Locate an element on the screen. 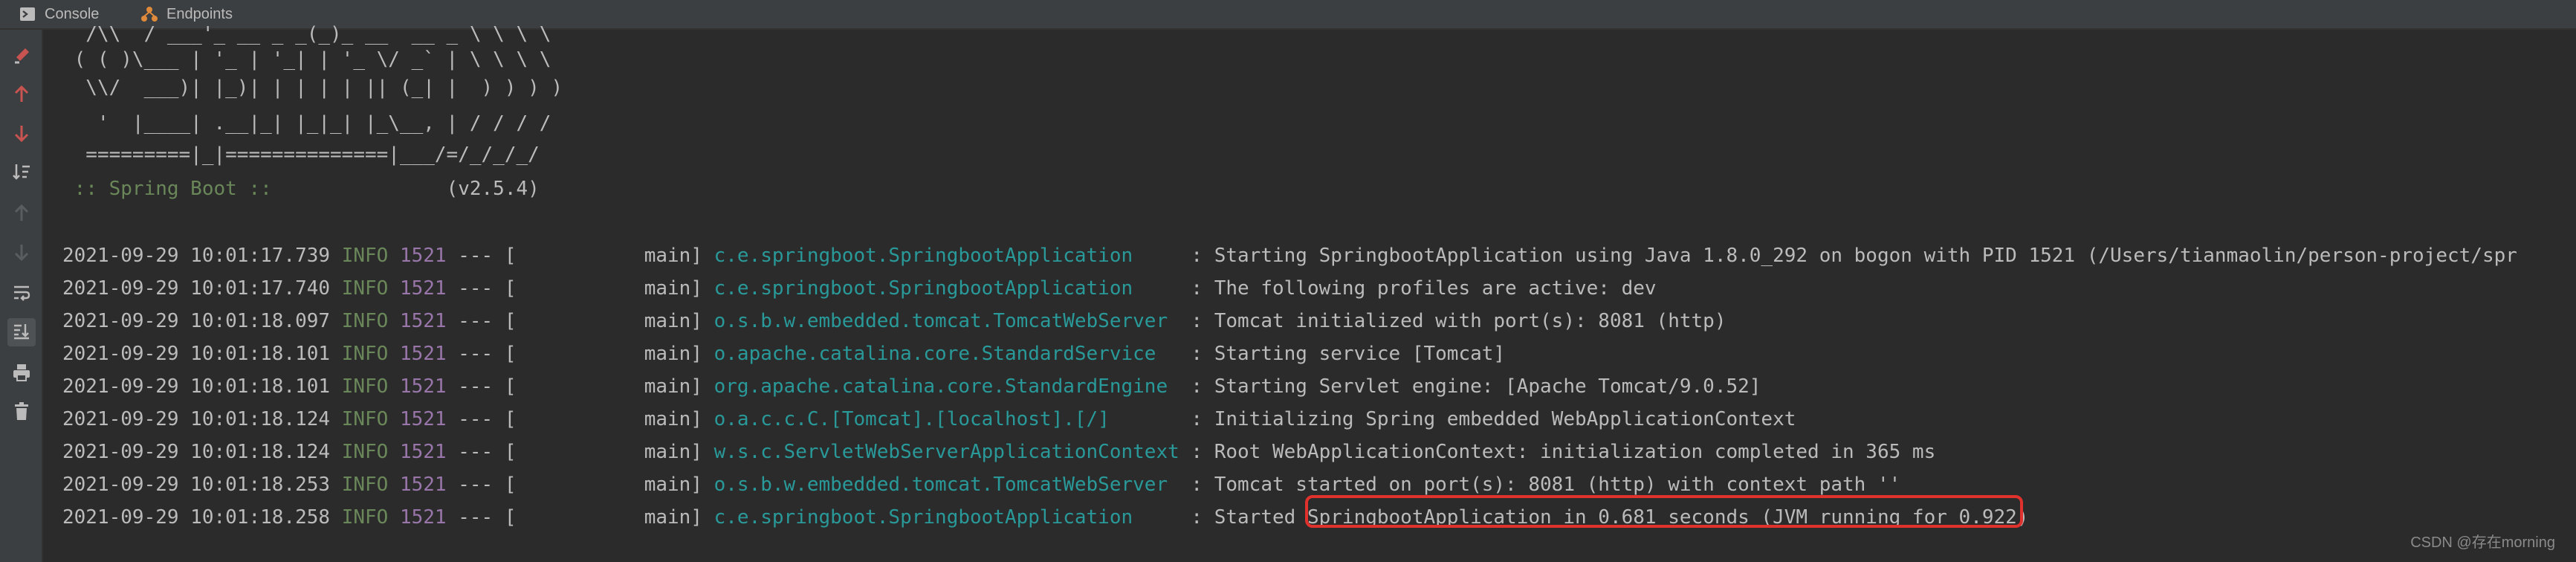 Image resolution: width=2576 pixels, height=562 pixels. log-message: : Starting service [Tomcat] is located at coordinates (1342, 354).